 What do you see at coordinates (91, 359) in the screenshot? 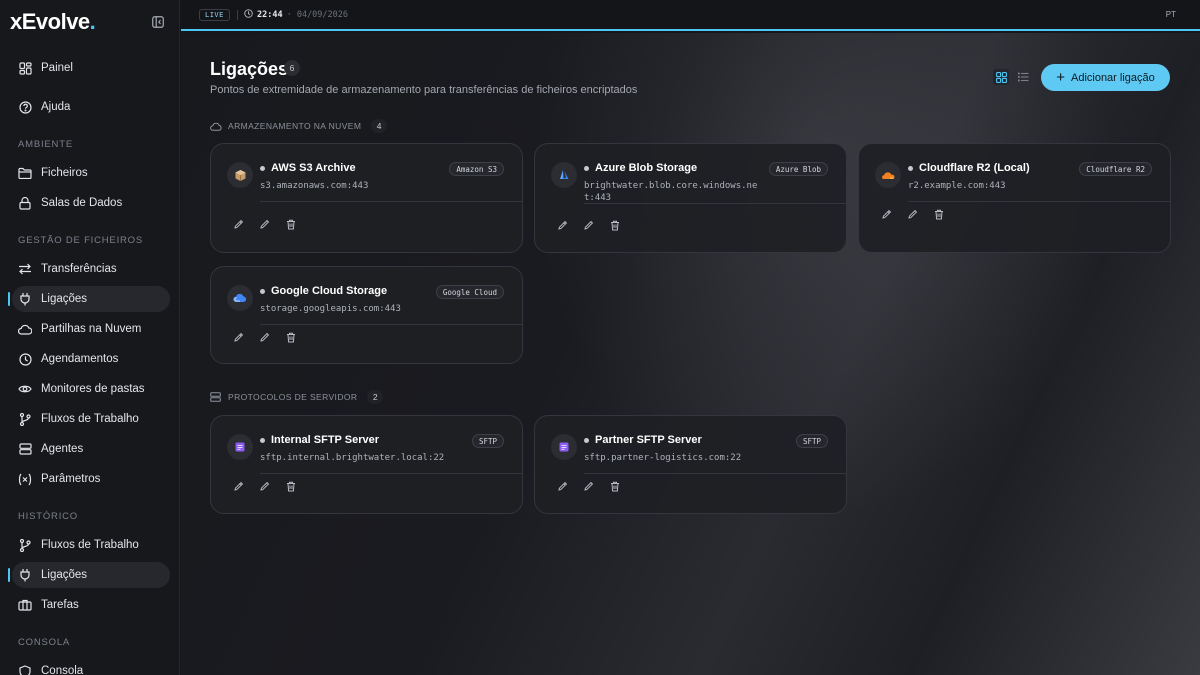
I see `sidebar-item-agendamentos: Agendamentos` at bounding box center [91, 359].